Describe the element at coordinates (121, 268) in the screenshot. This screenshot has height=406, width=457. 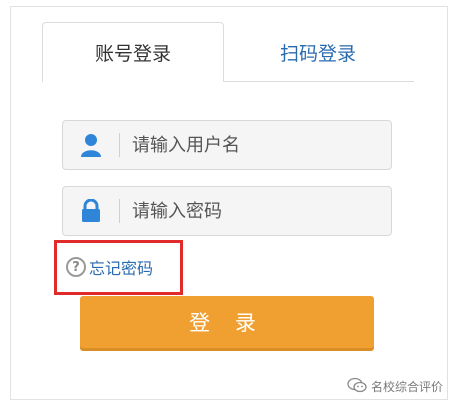
I see `forgot-password-label: 忘记密码` at that location.